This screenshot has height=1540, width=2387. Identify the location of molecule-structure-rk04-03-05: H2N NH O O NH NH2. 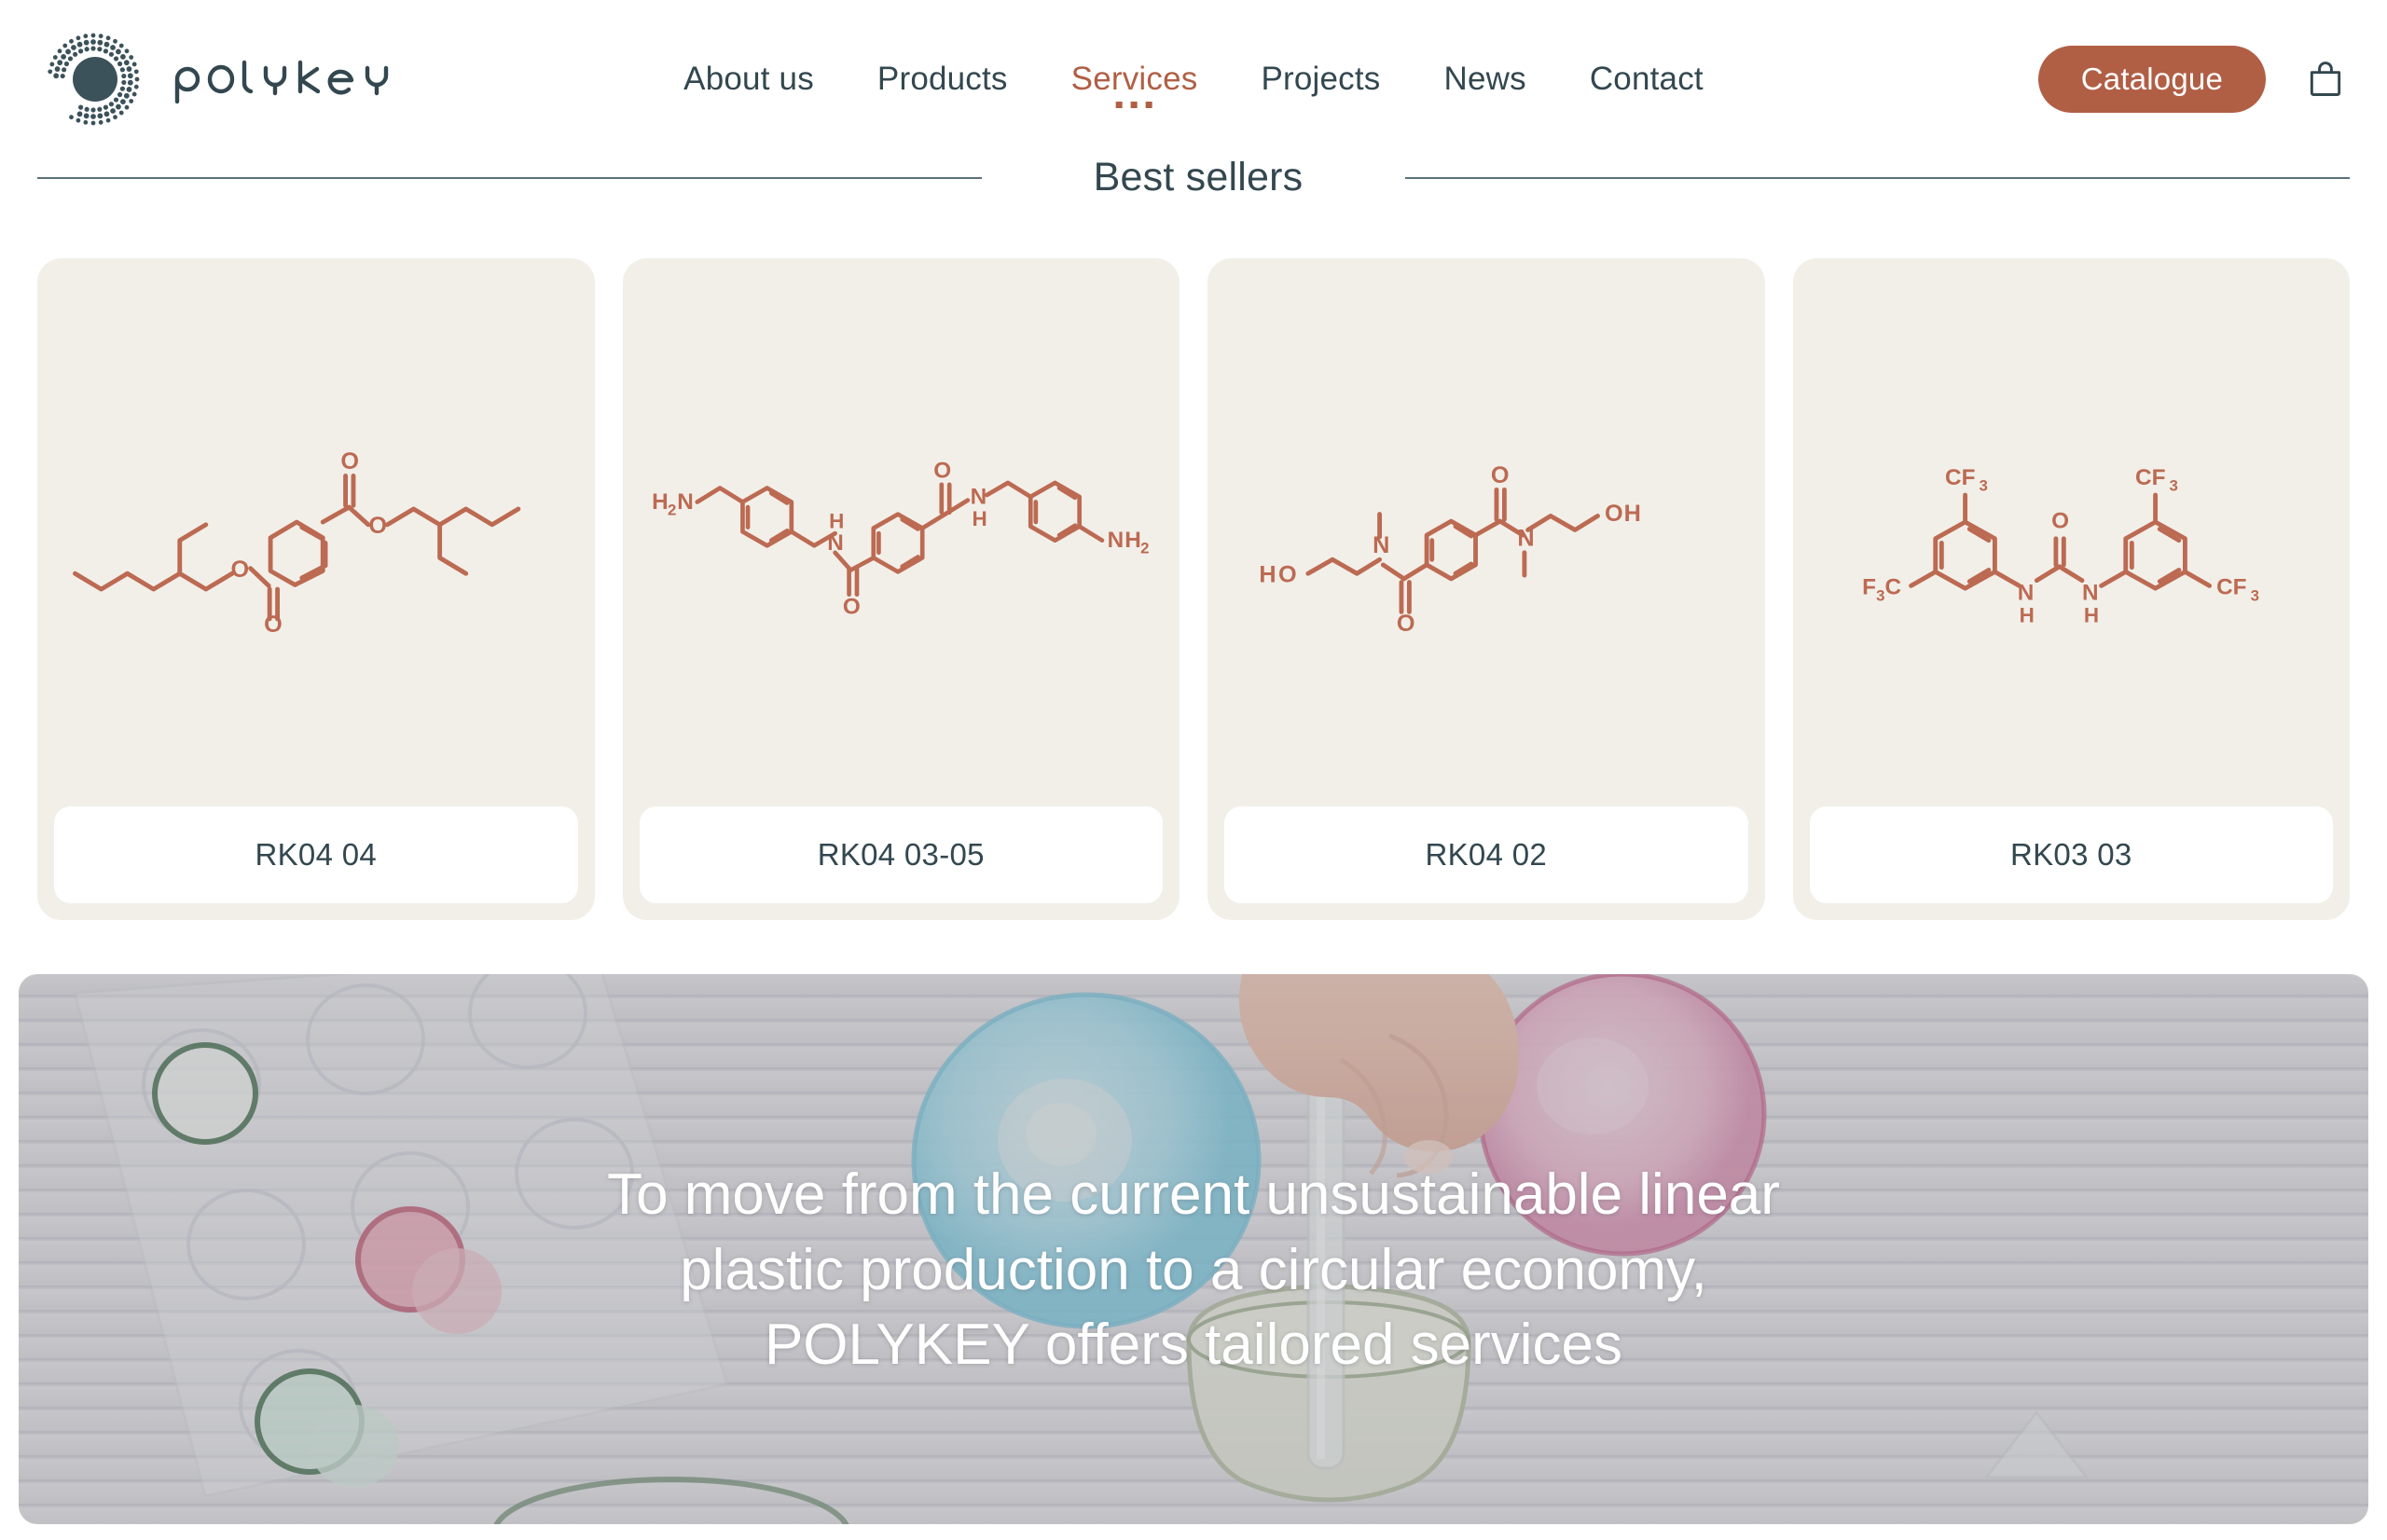
(901, 532).